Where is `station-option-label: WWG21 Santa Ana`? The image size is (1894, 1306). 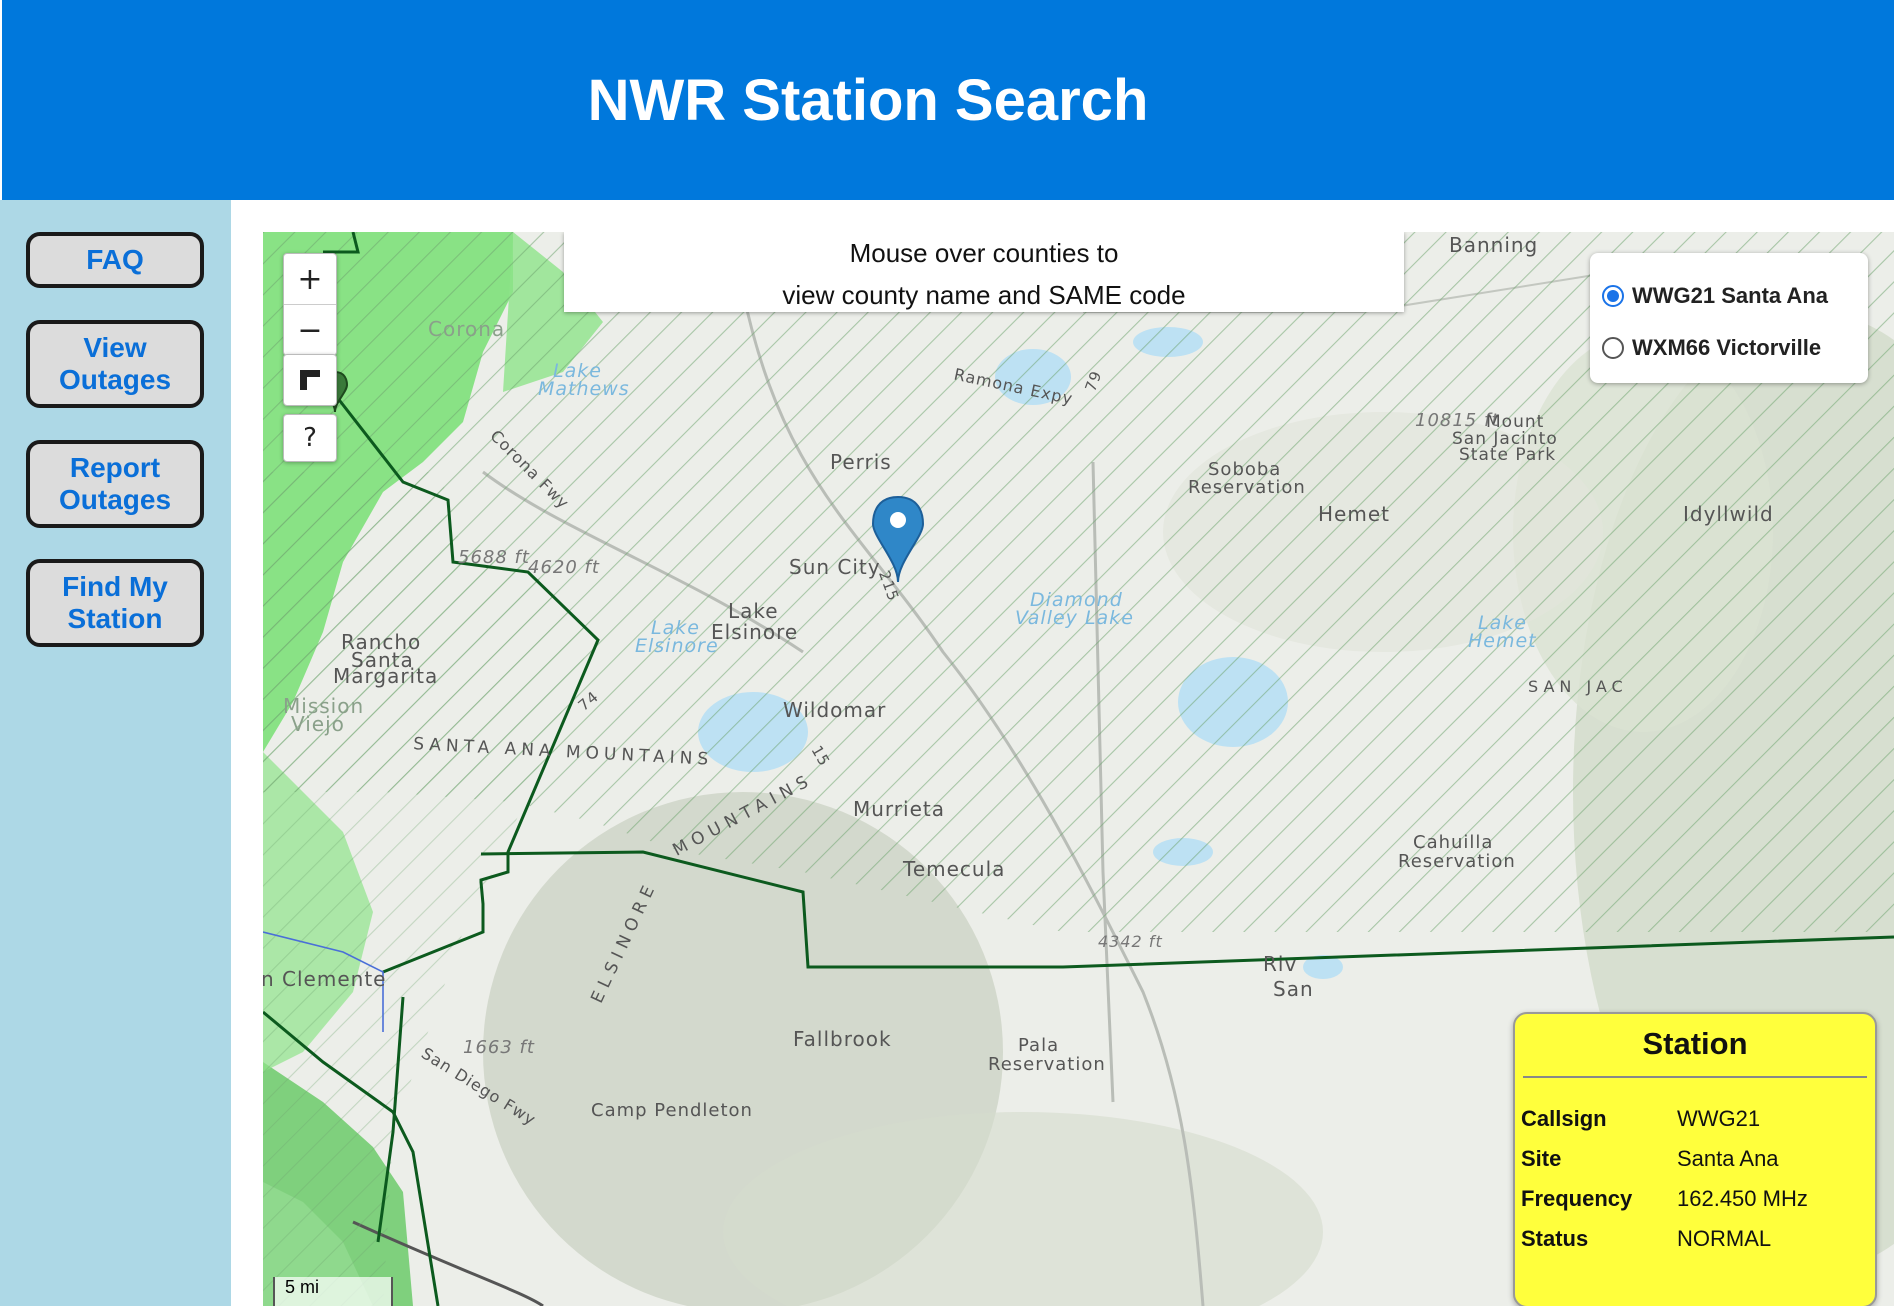
station-option-label: WWG21 Santa Ana is located at coordinates (1730, 295).